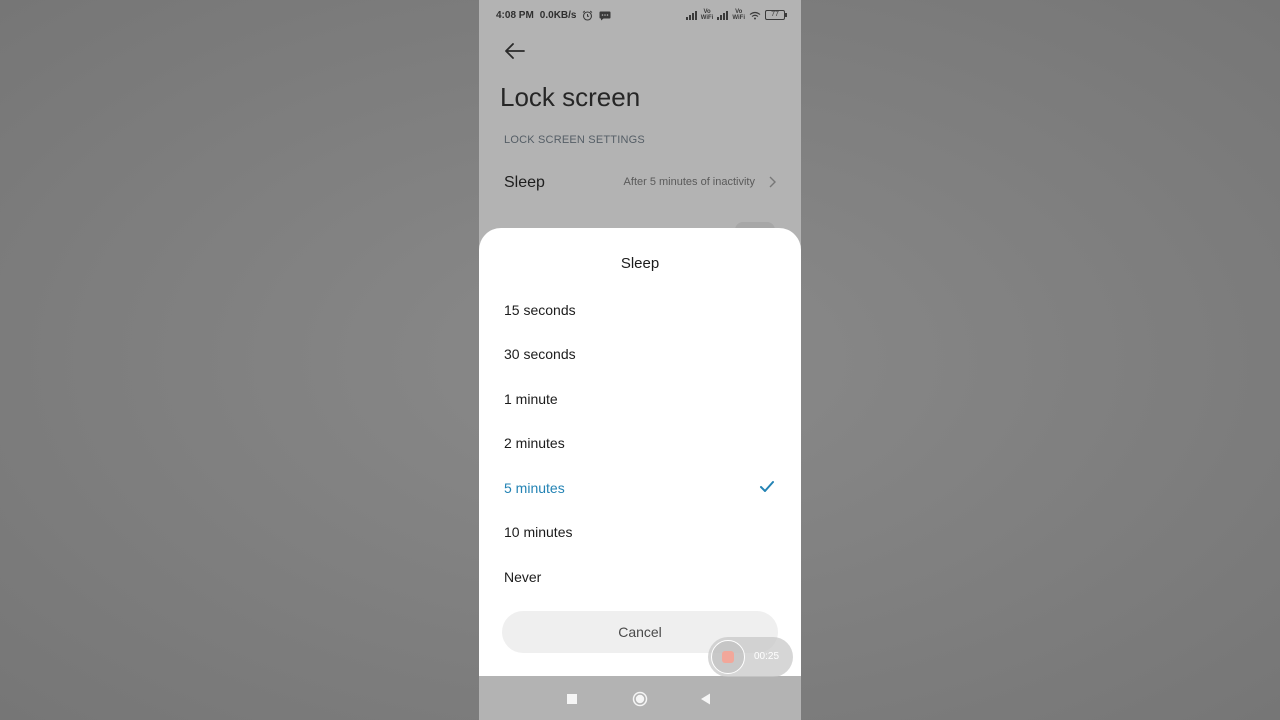 This screenshot has width=1280, height=720. What do you see at coordinates (767, 486) in the screenshot?
I see `checkmark-icon` at bounding box center [767, 486].